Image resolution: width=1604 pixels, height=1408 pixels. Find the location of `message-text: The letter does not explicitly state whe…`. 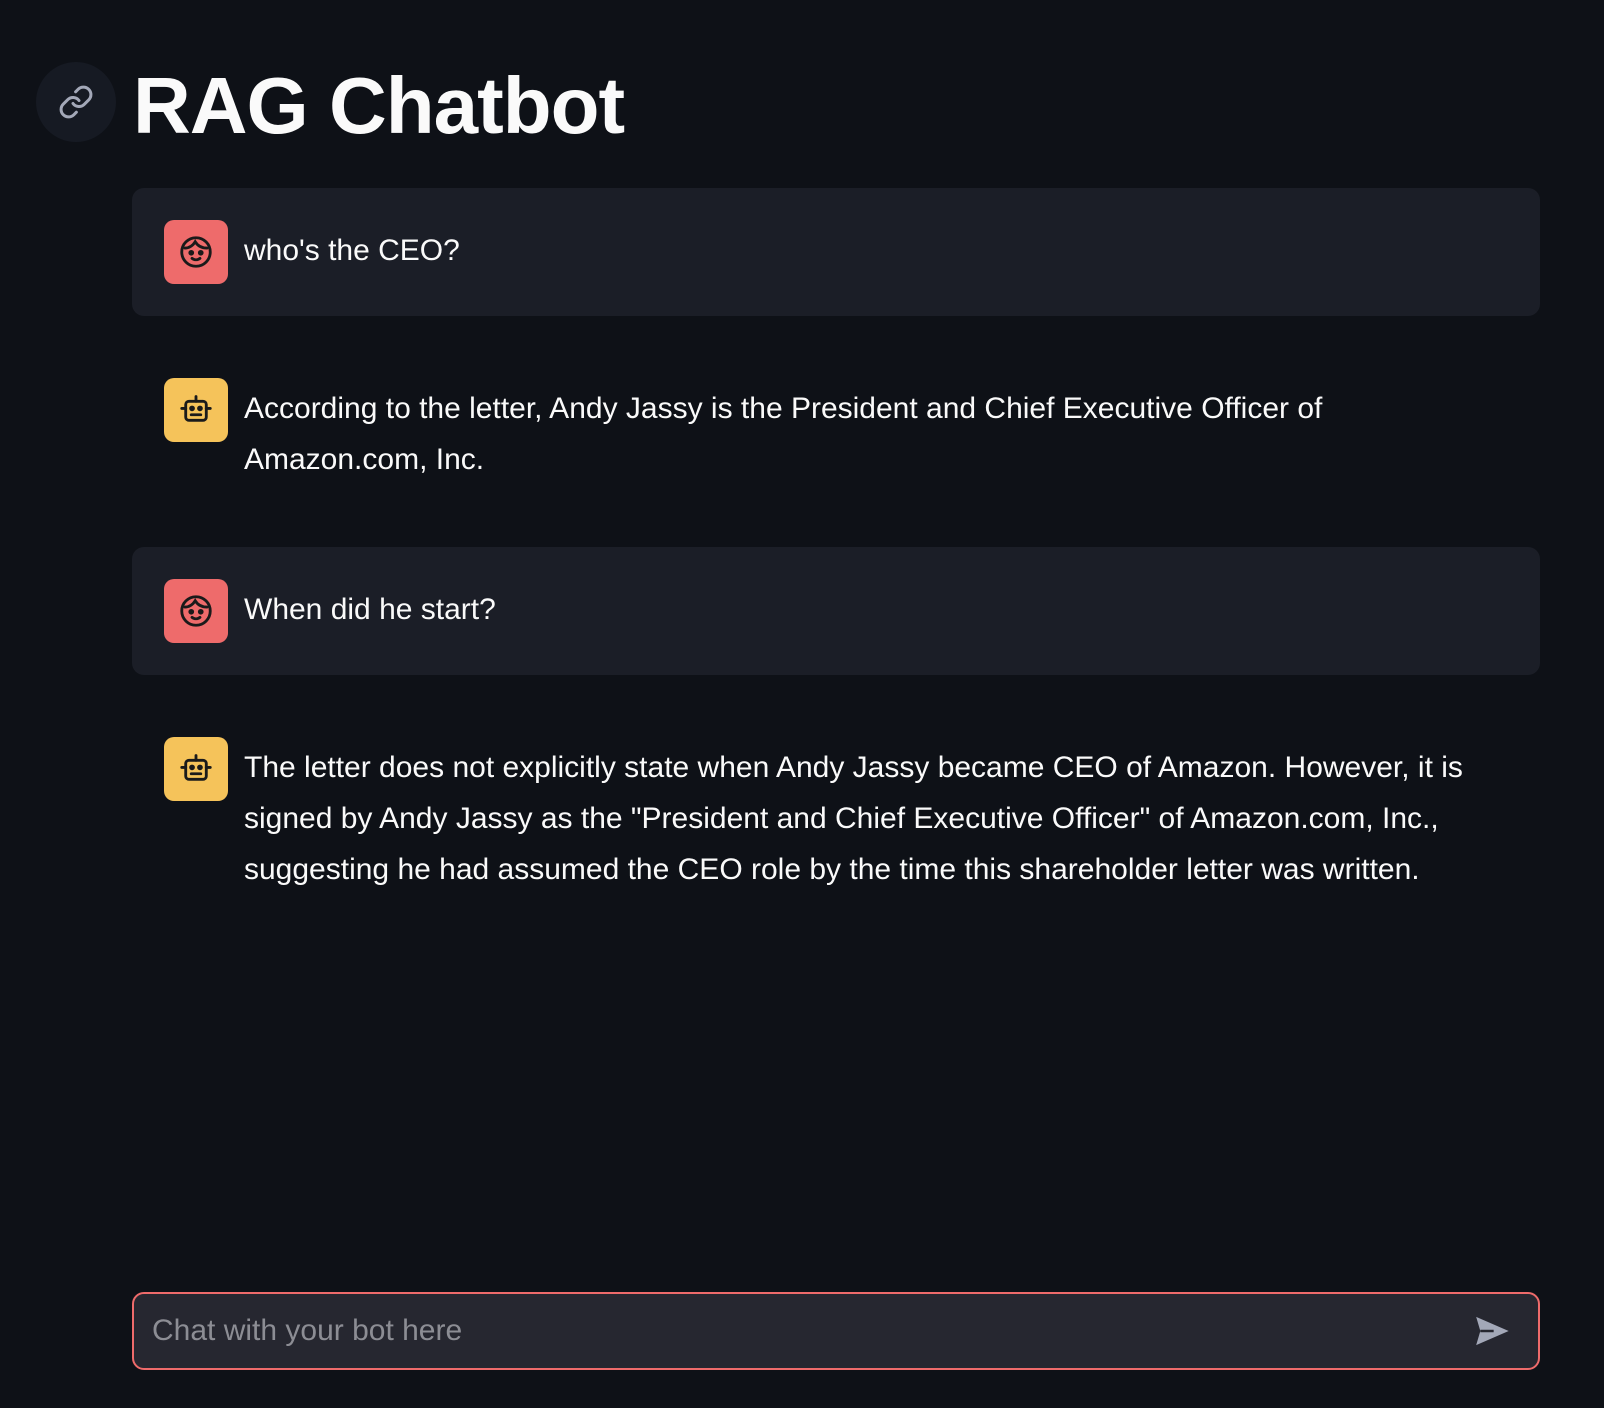

message-text: The letter does not explicitly state whe… is located at coordinates (853, 818).